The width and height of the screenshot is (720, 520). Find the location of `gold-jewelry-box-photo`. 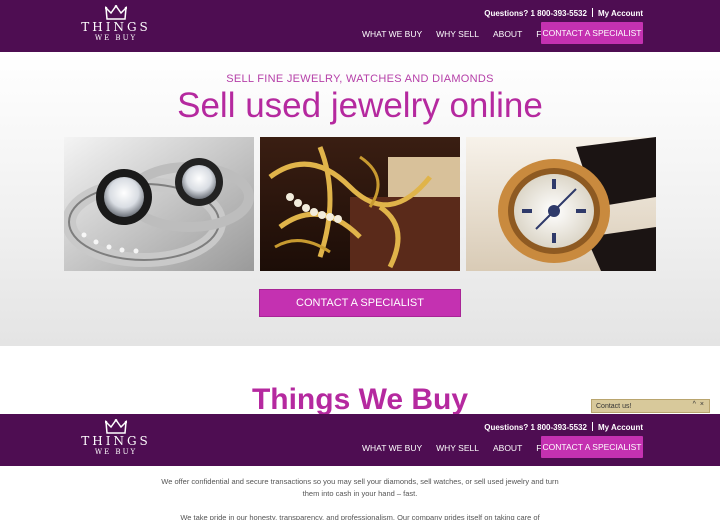

gold-jewelry-box-photo is located at coordinates (360, 204).